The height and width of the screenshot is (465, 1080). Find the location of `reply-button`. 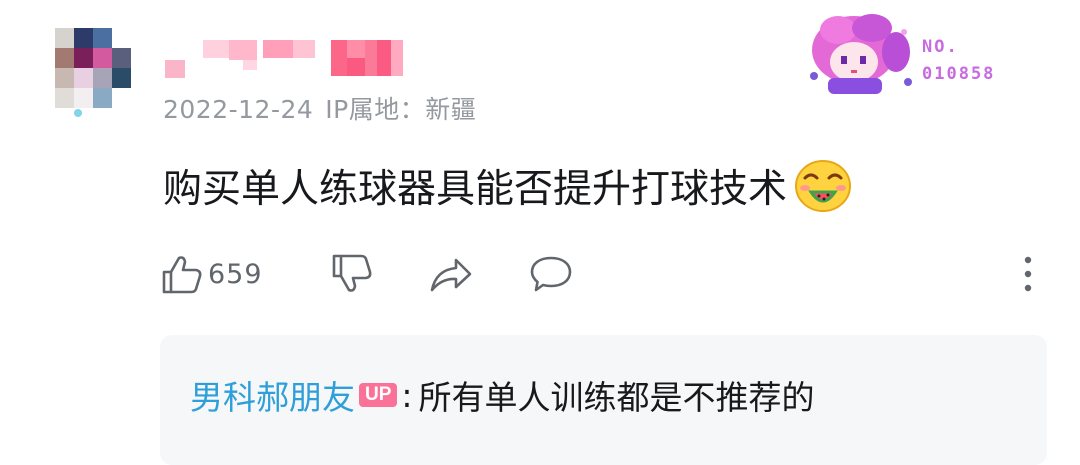

reply-button is located at coordinates (551, 274).